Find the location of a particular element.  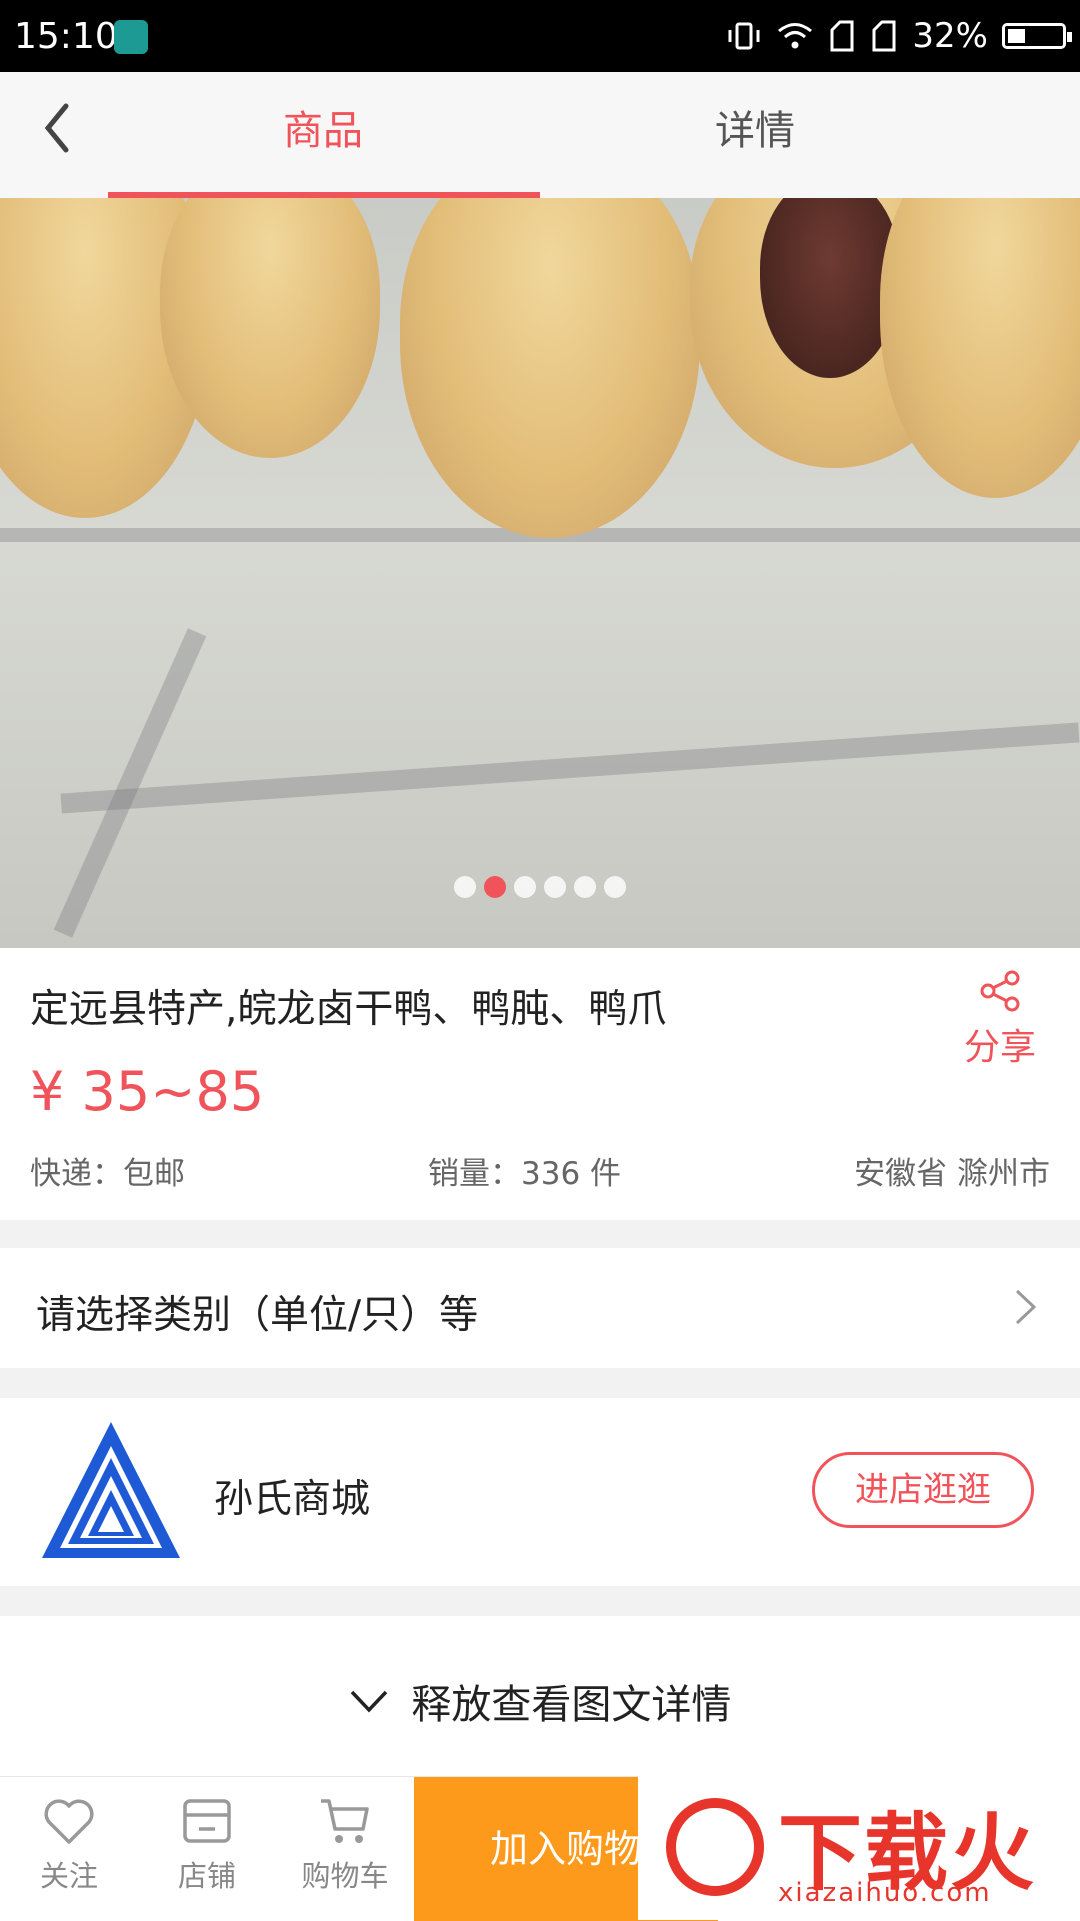

watermark-logo is located at coordinates (715, 1847).